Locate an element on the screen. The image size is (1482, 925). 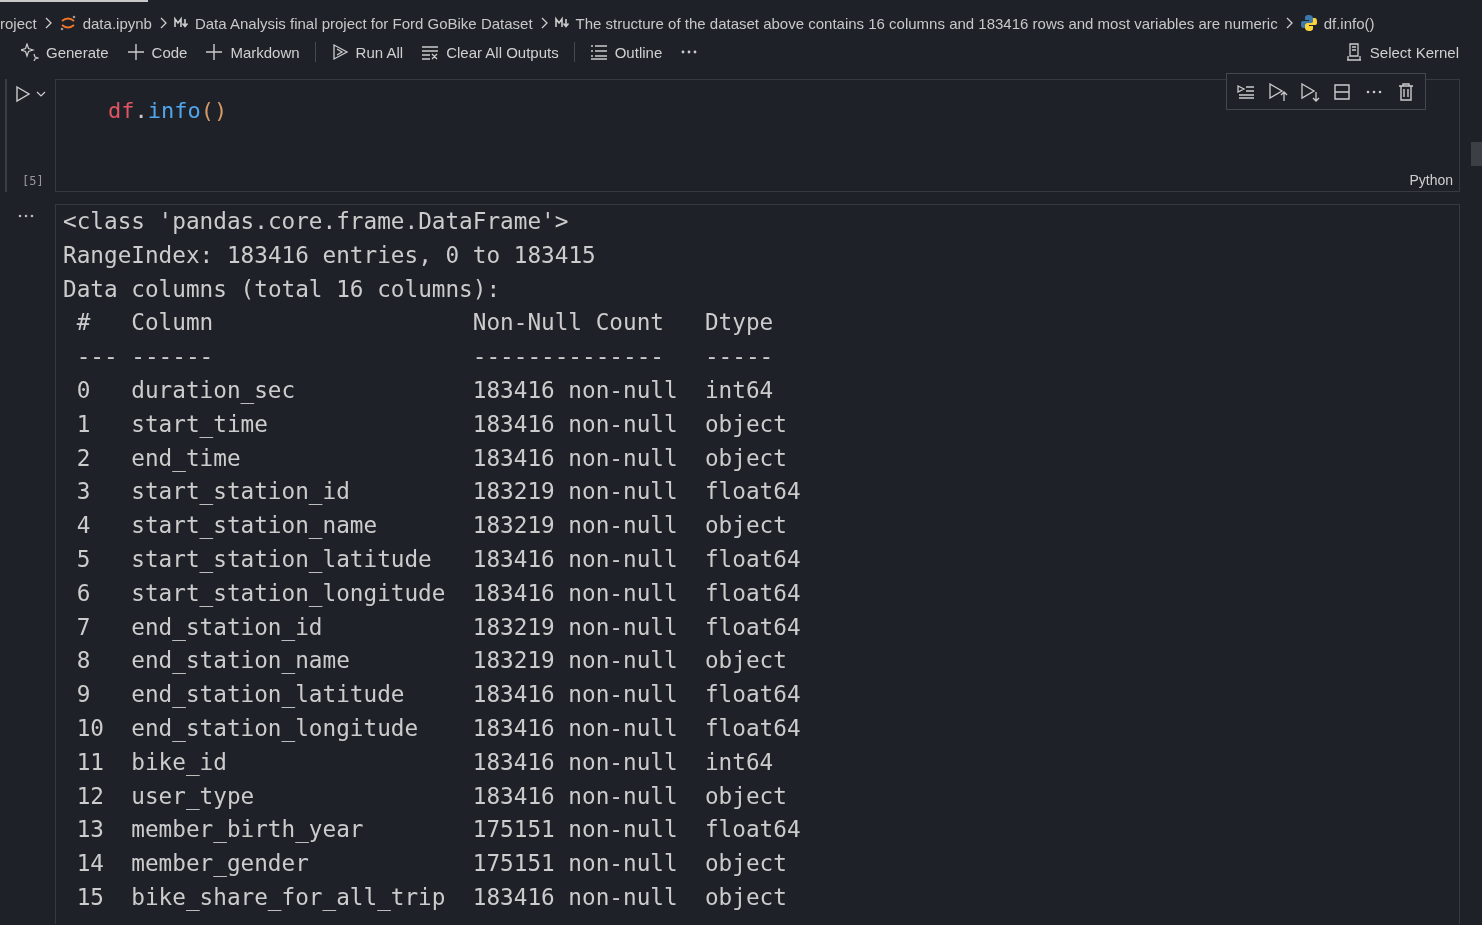
column-header: # is located at coordinates (84, 323).